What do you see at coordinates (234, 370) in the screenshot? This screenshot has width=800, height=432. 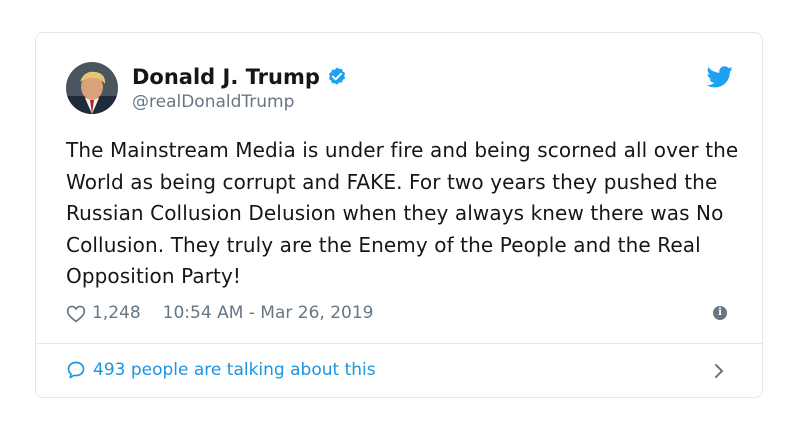 I see `talking-label: 493 people are talking about this` at bounding box center [234, 370].